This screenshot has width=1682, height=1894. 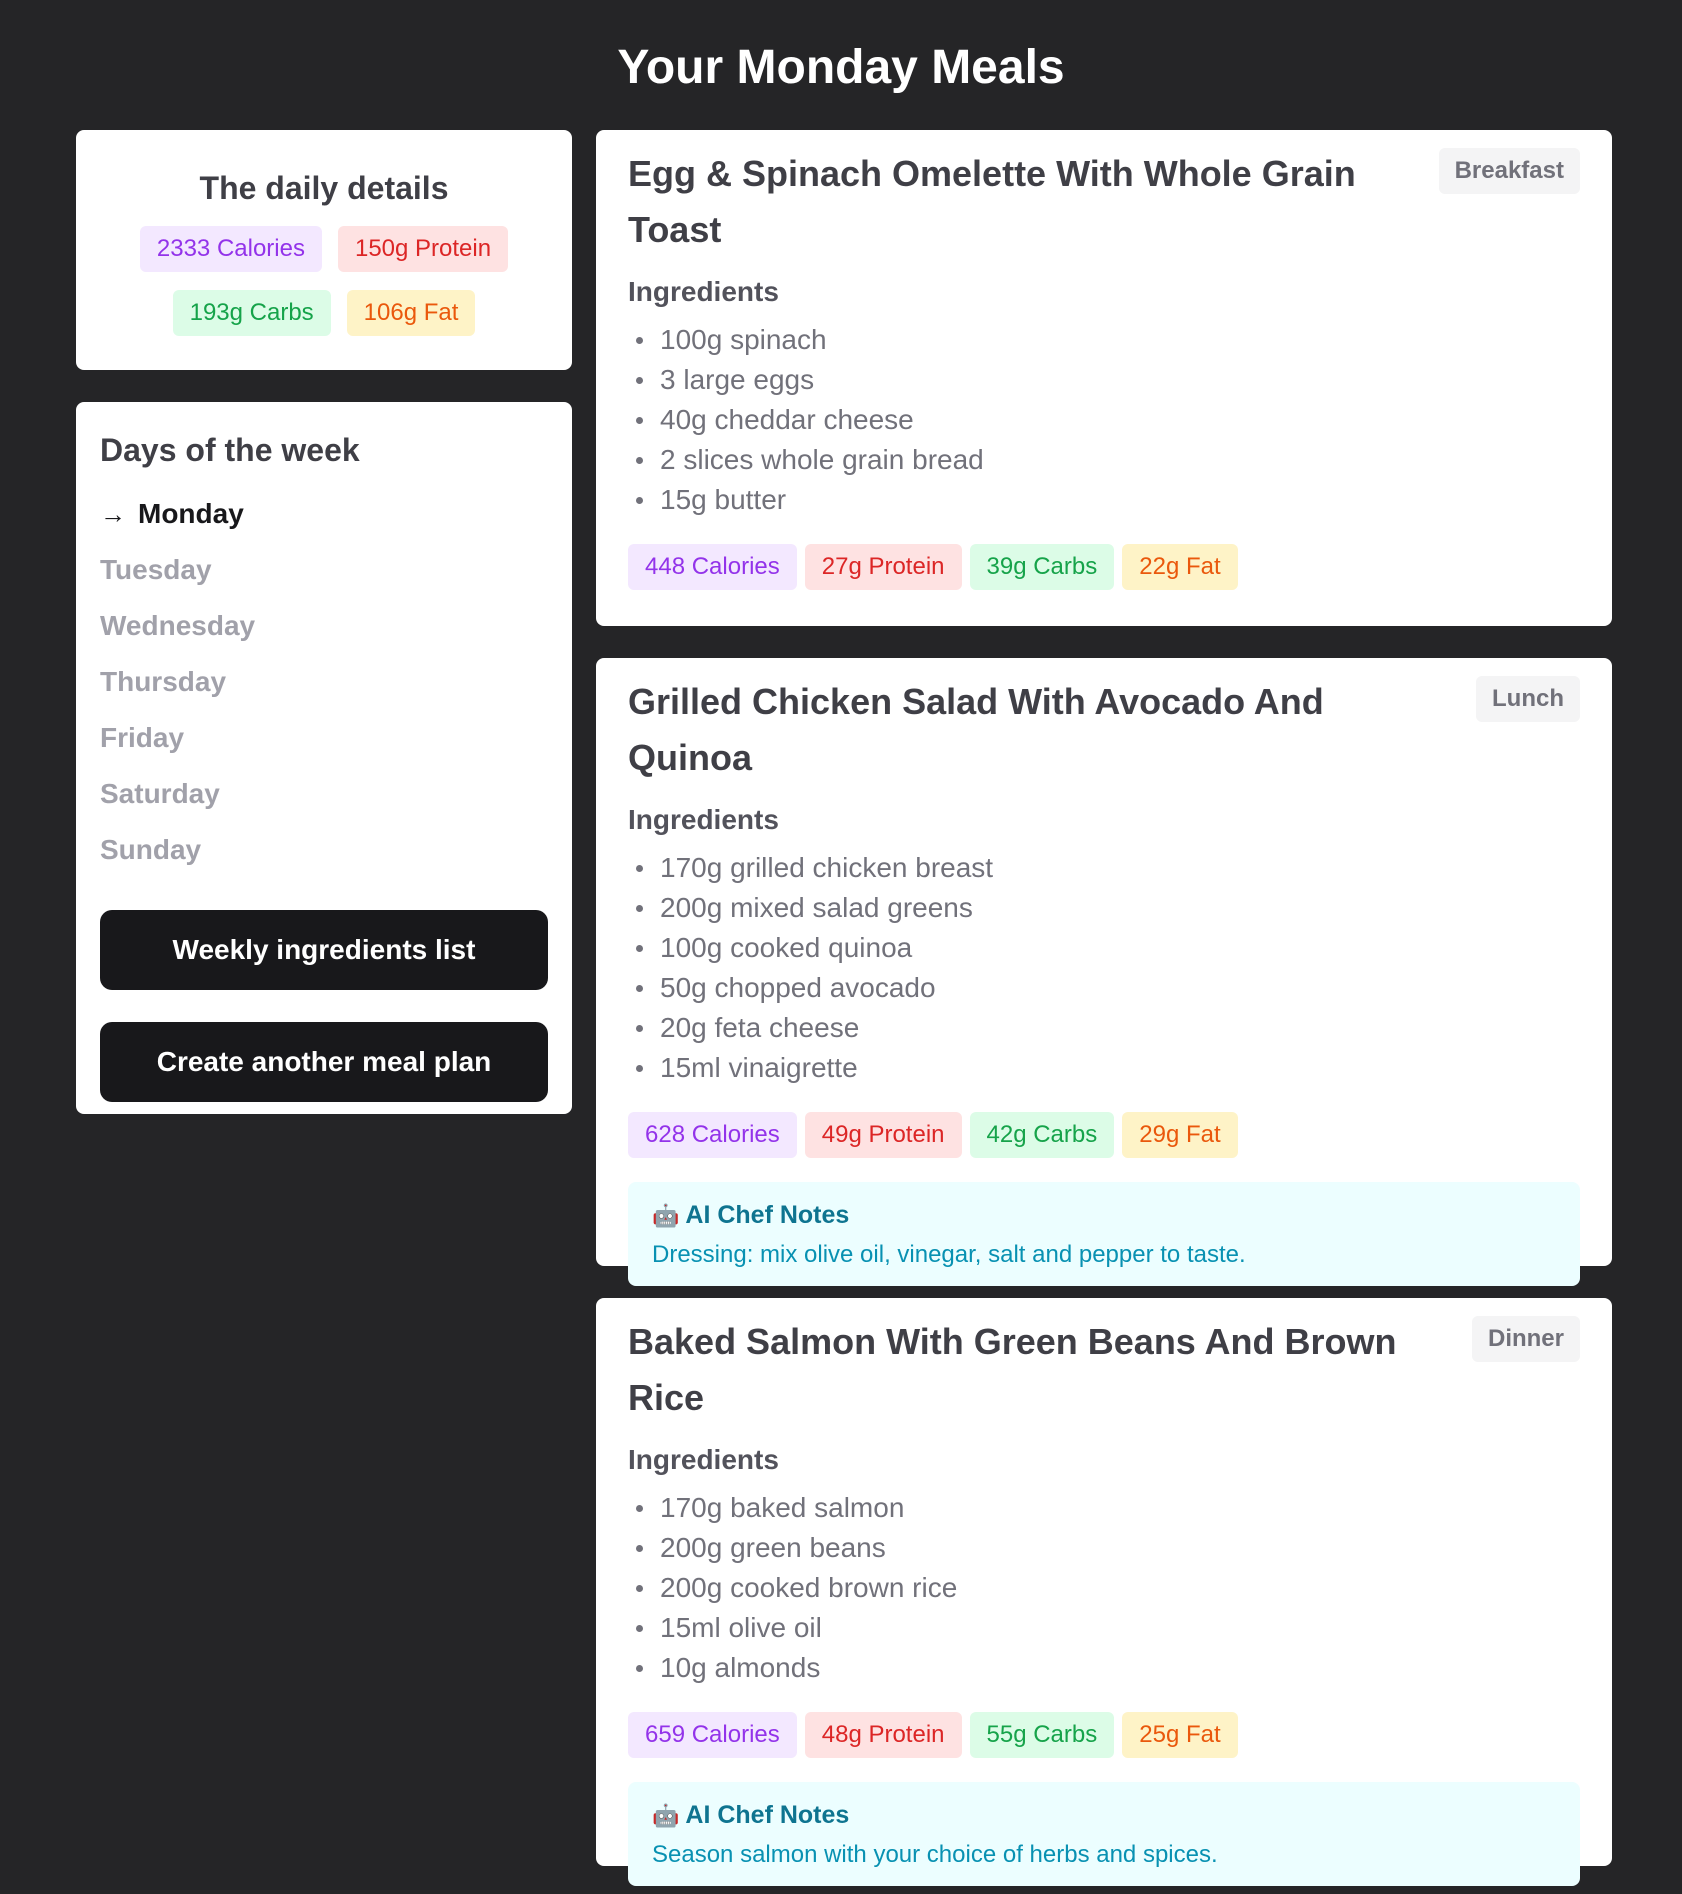 I want to click on protein-badge: 48g Protein, so click(x=883, y=1735).